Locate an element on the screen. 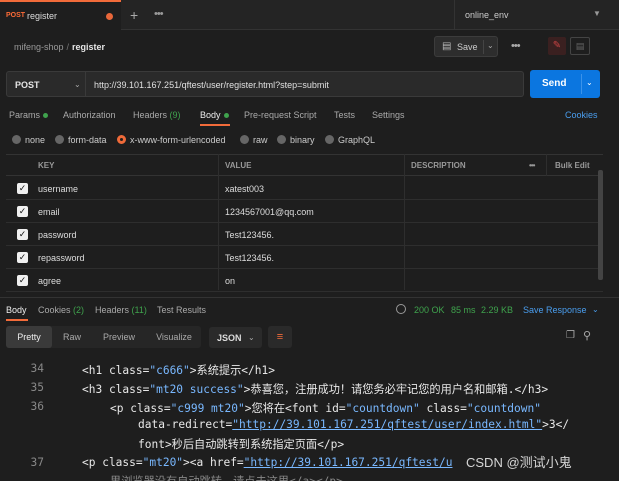 This screenshot has height=481, width=619. view-tab-pretty: Pretty is located at coordinates (29, 337).